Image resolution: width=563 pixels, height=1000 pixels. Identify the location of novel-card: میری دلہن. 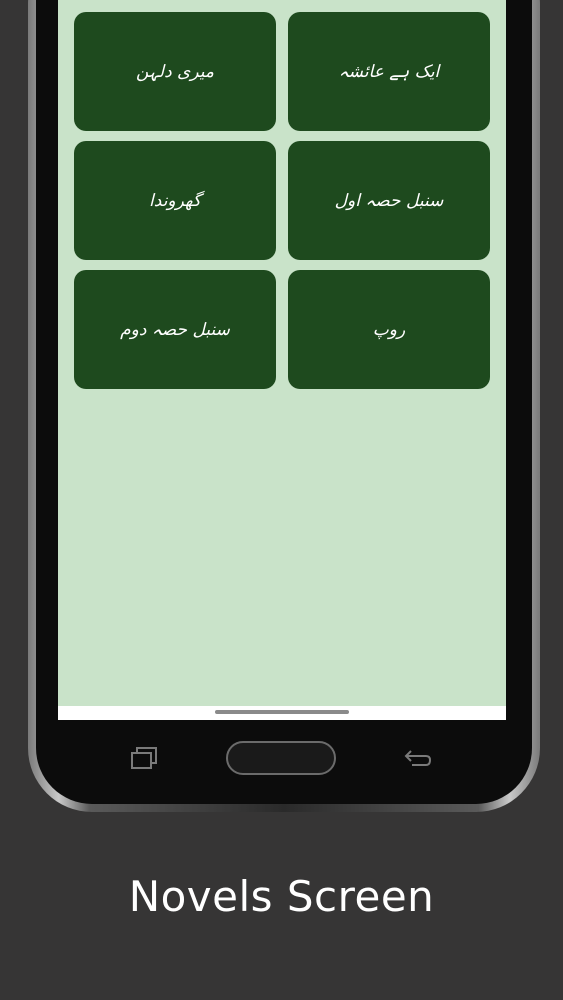
(175, 71).